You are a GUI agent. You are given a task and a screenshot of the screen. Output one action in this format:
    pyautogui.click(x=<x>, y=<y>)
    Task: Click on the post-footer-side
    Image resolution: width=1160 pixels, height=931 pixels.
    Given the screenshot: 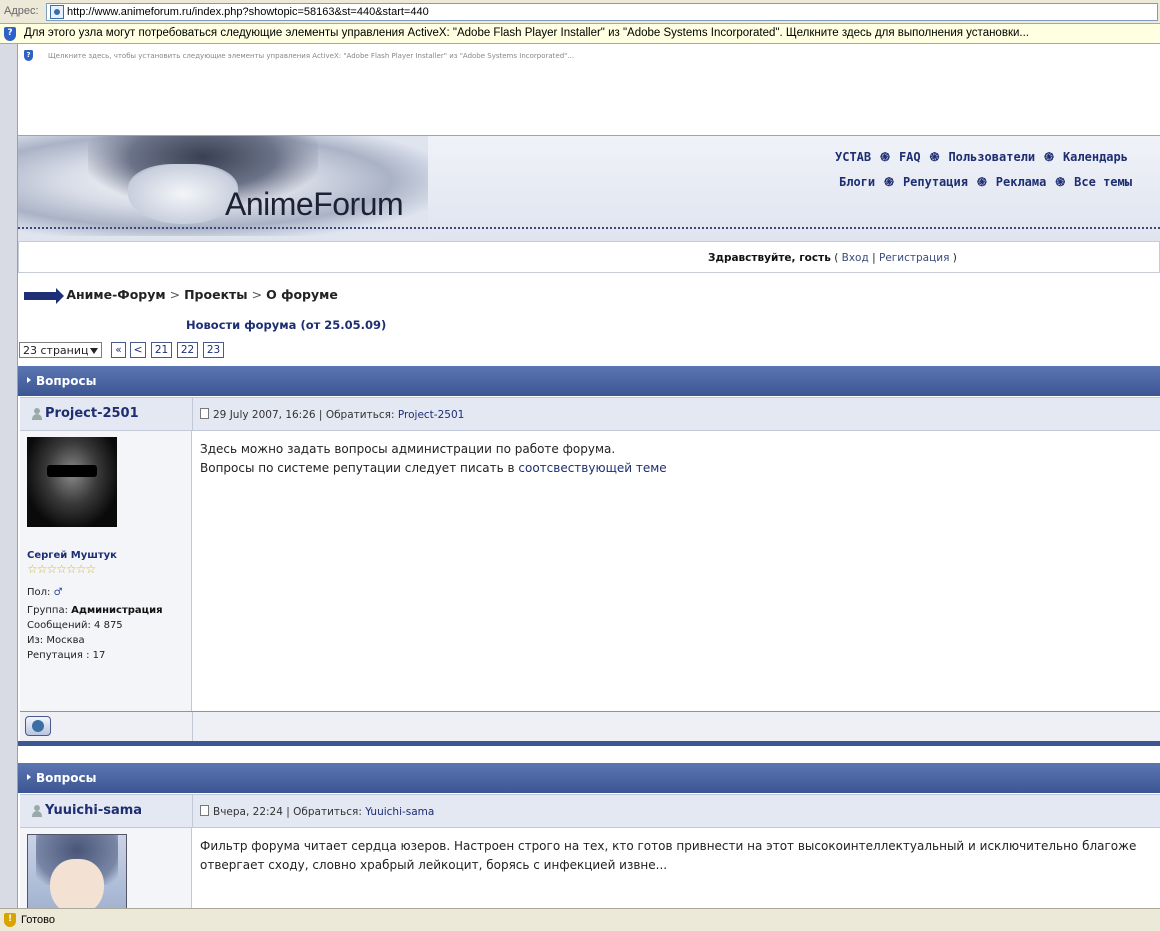 What is the action you would take?
    pyautogui.click(x=106, y=726)
    